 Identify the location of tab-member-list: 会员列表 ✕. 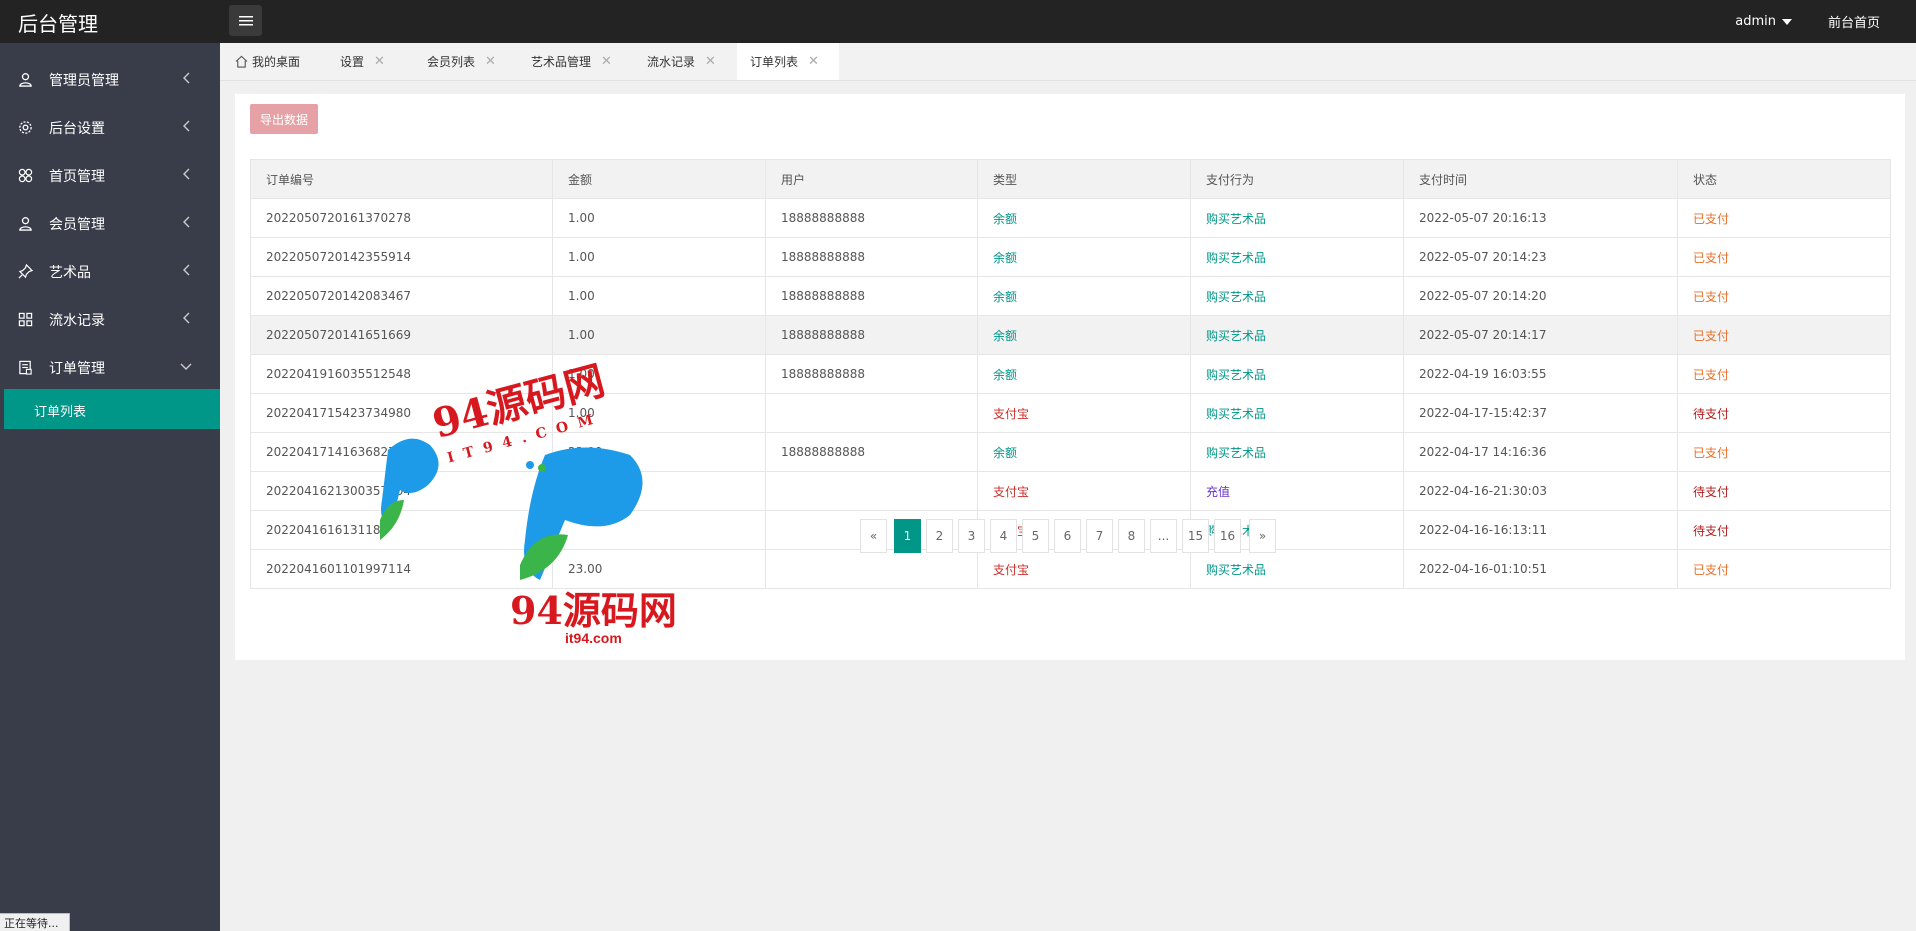
(461, 61).